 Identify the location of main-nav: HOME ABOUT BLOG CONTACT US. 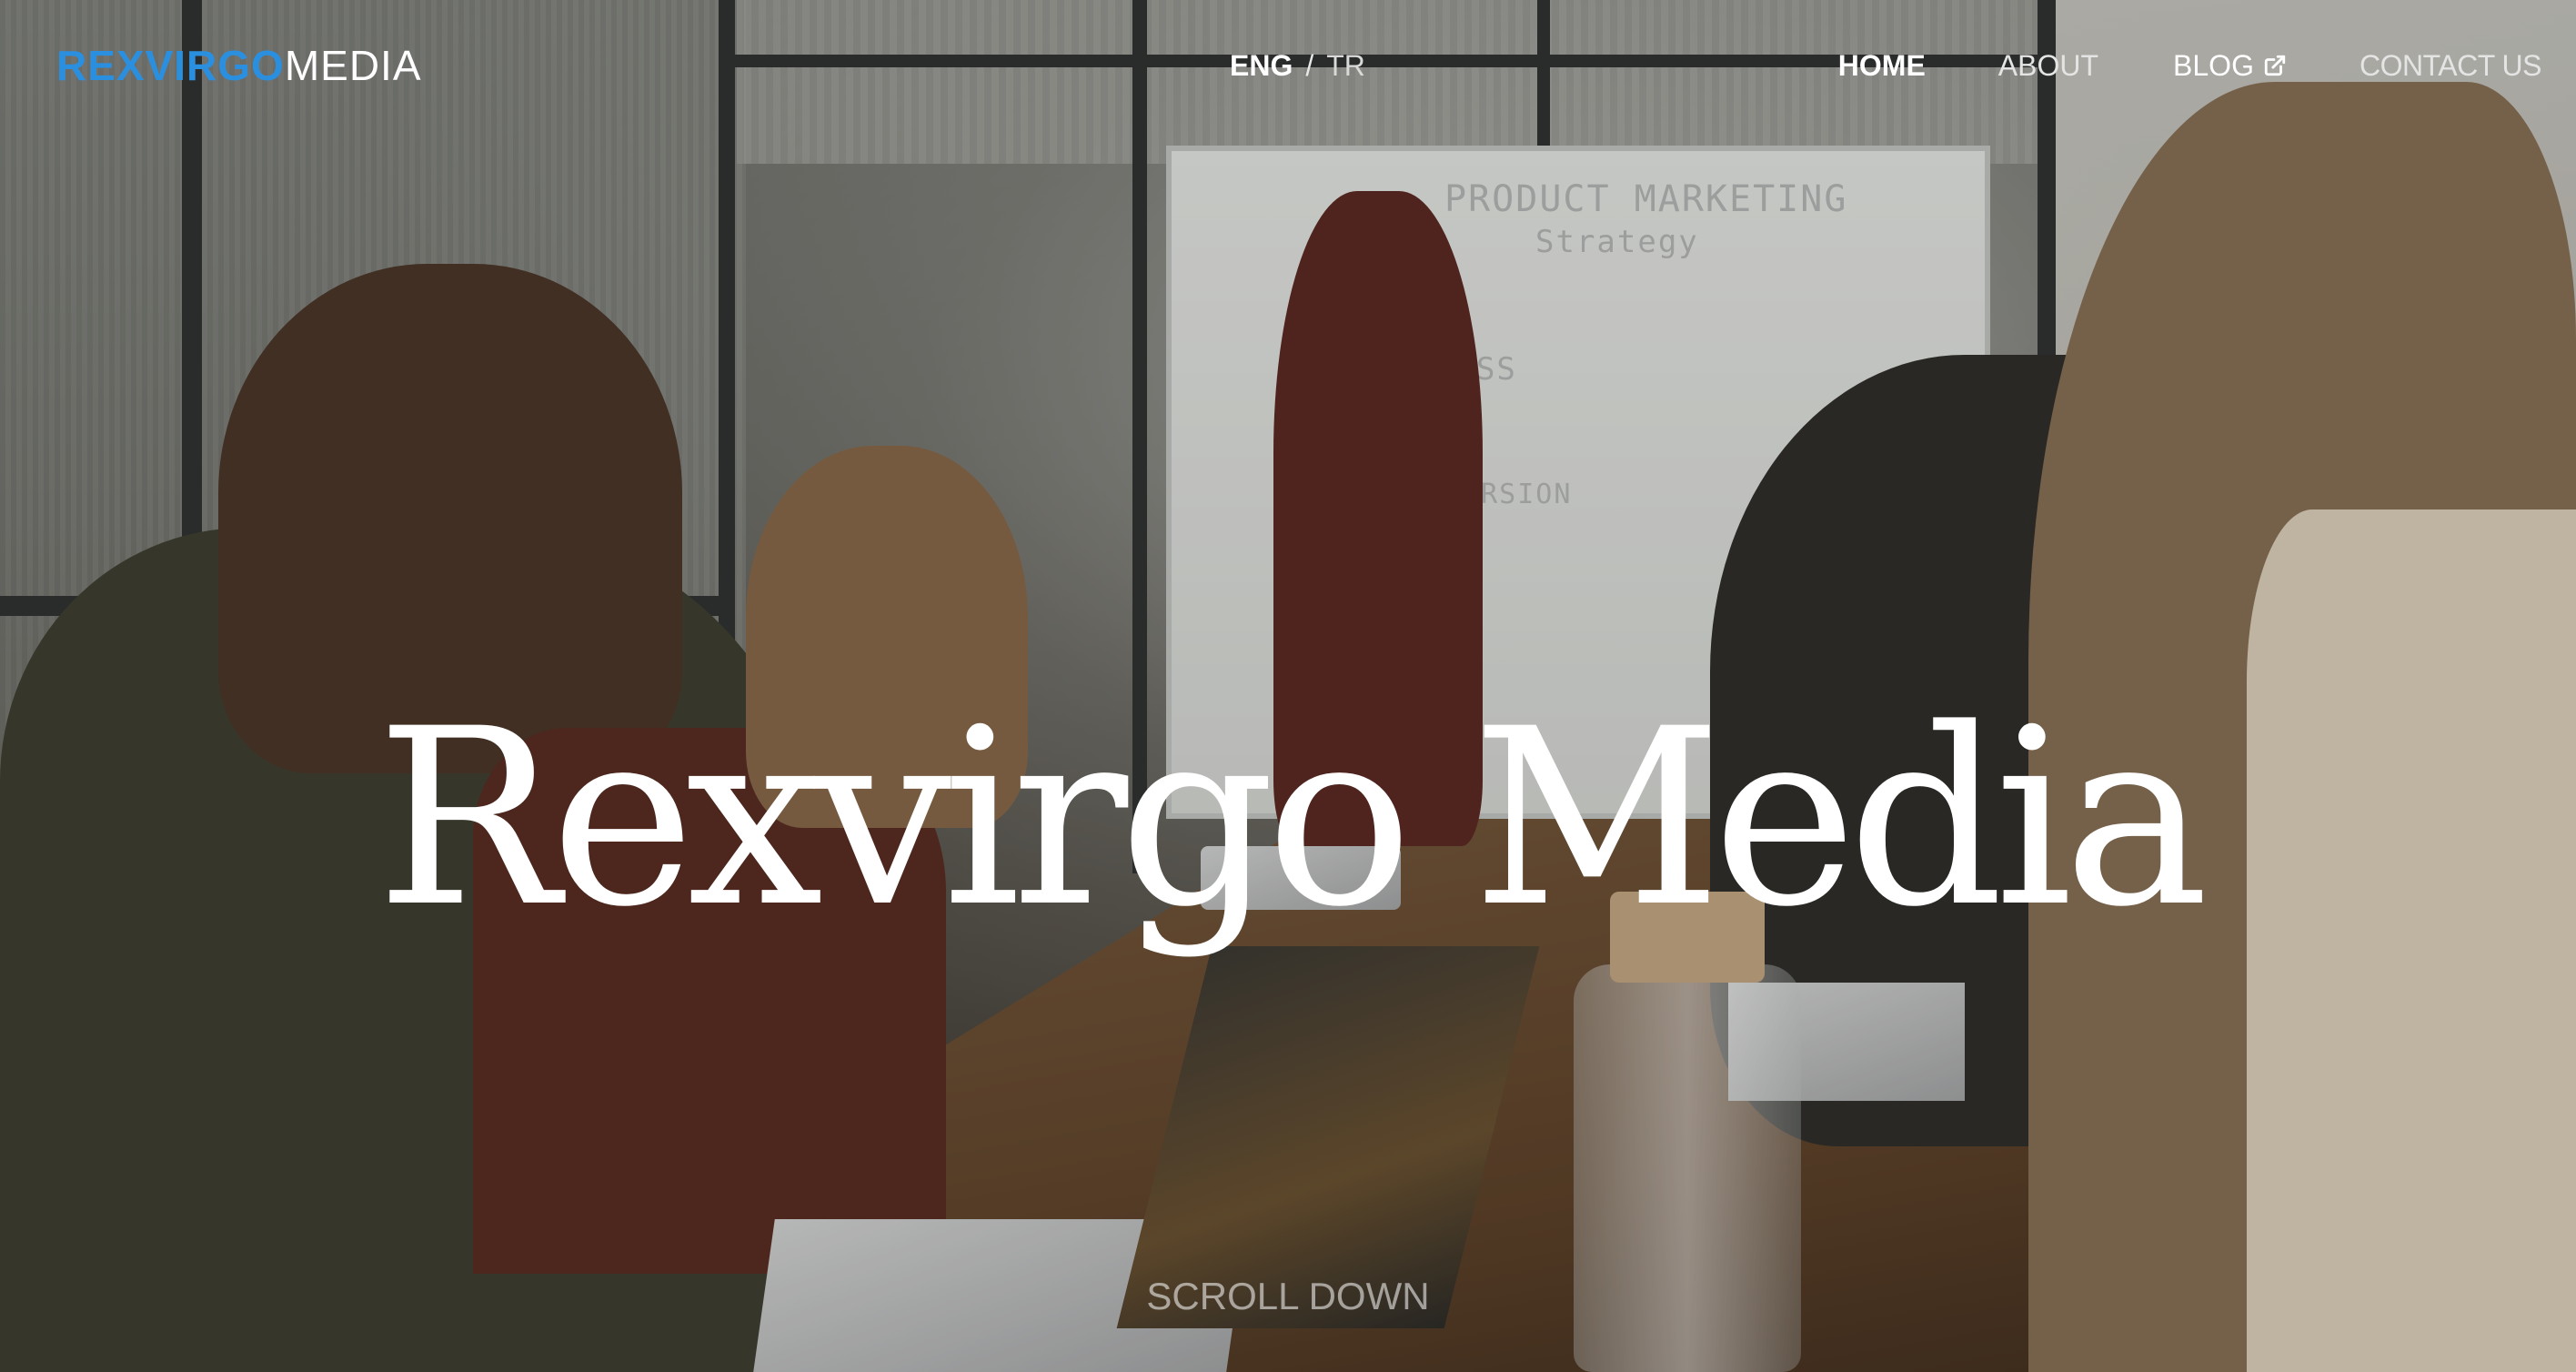
(2190, 66).